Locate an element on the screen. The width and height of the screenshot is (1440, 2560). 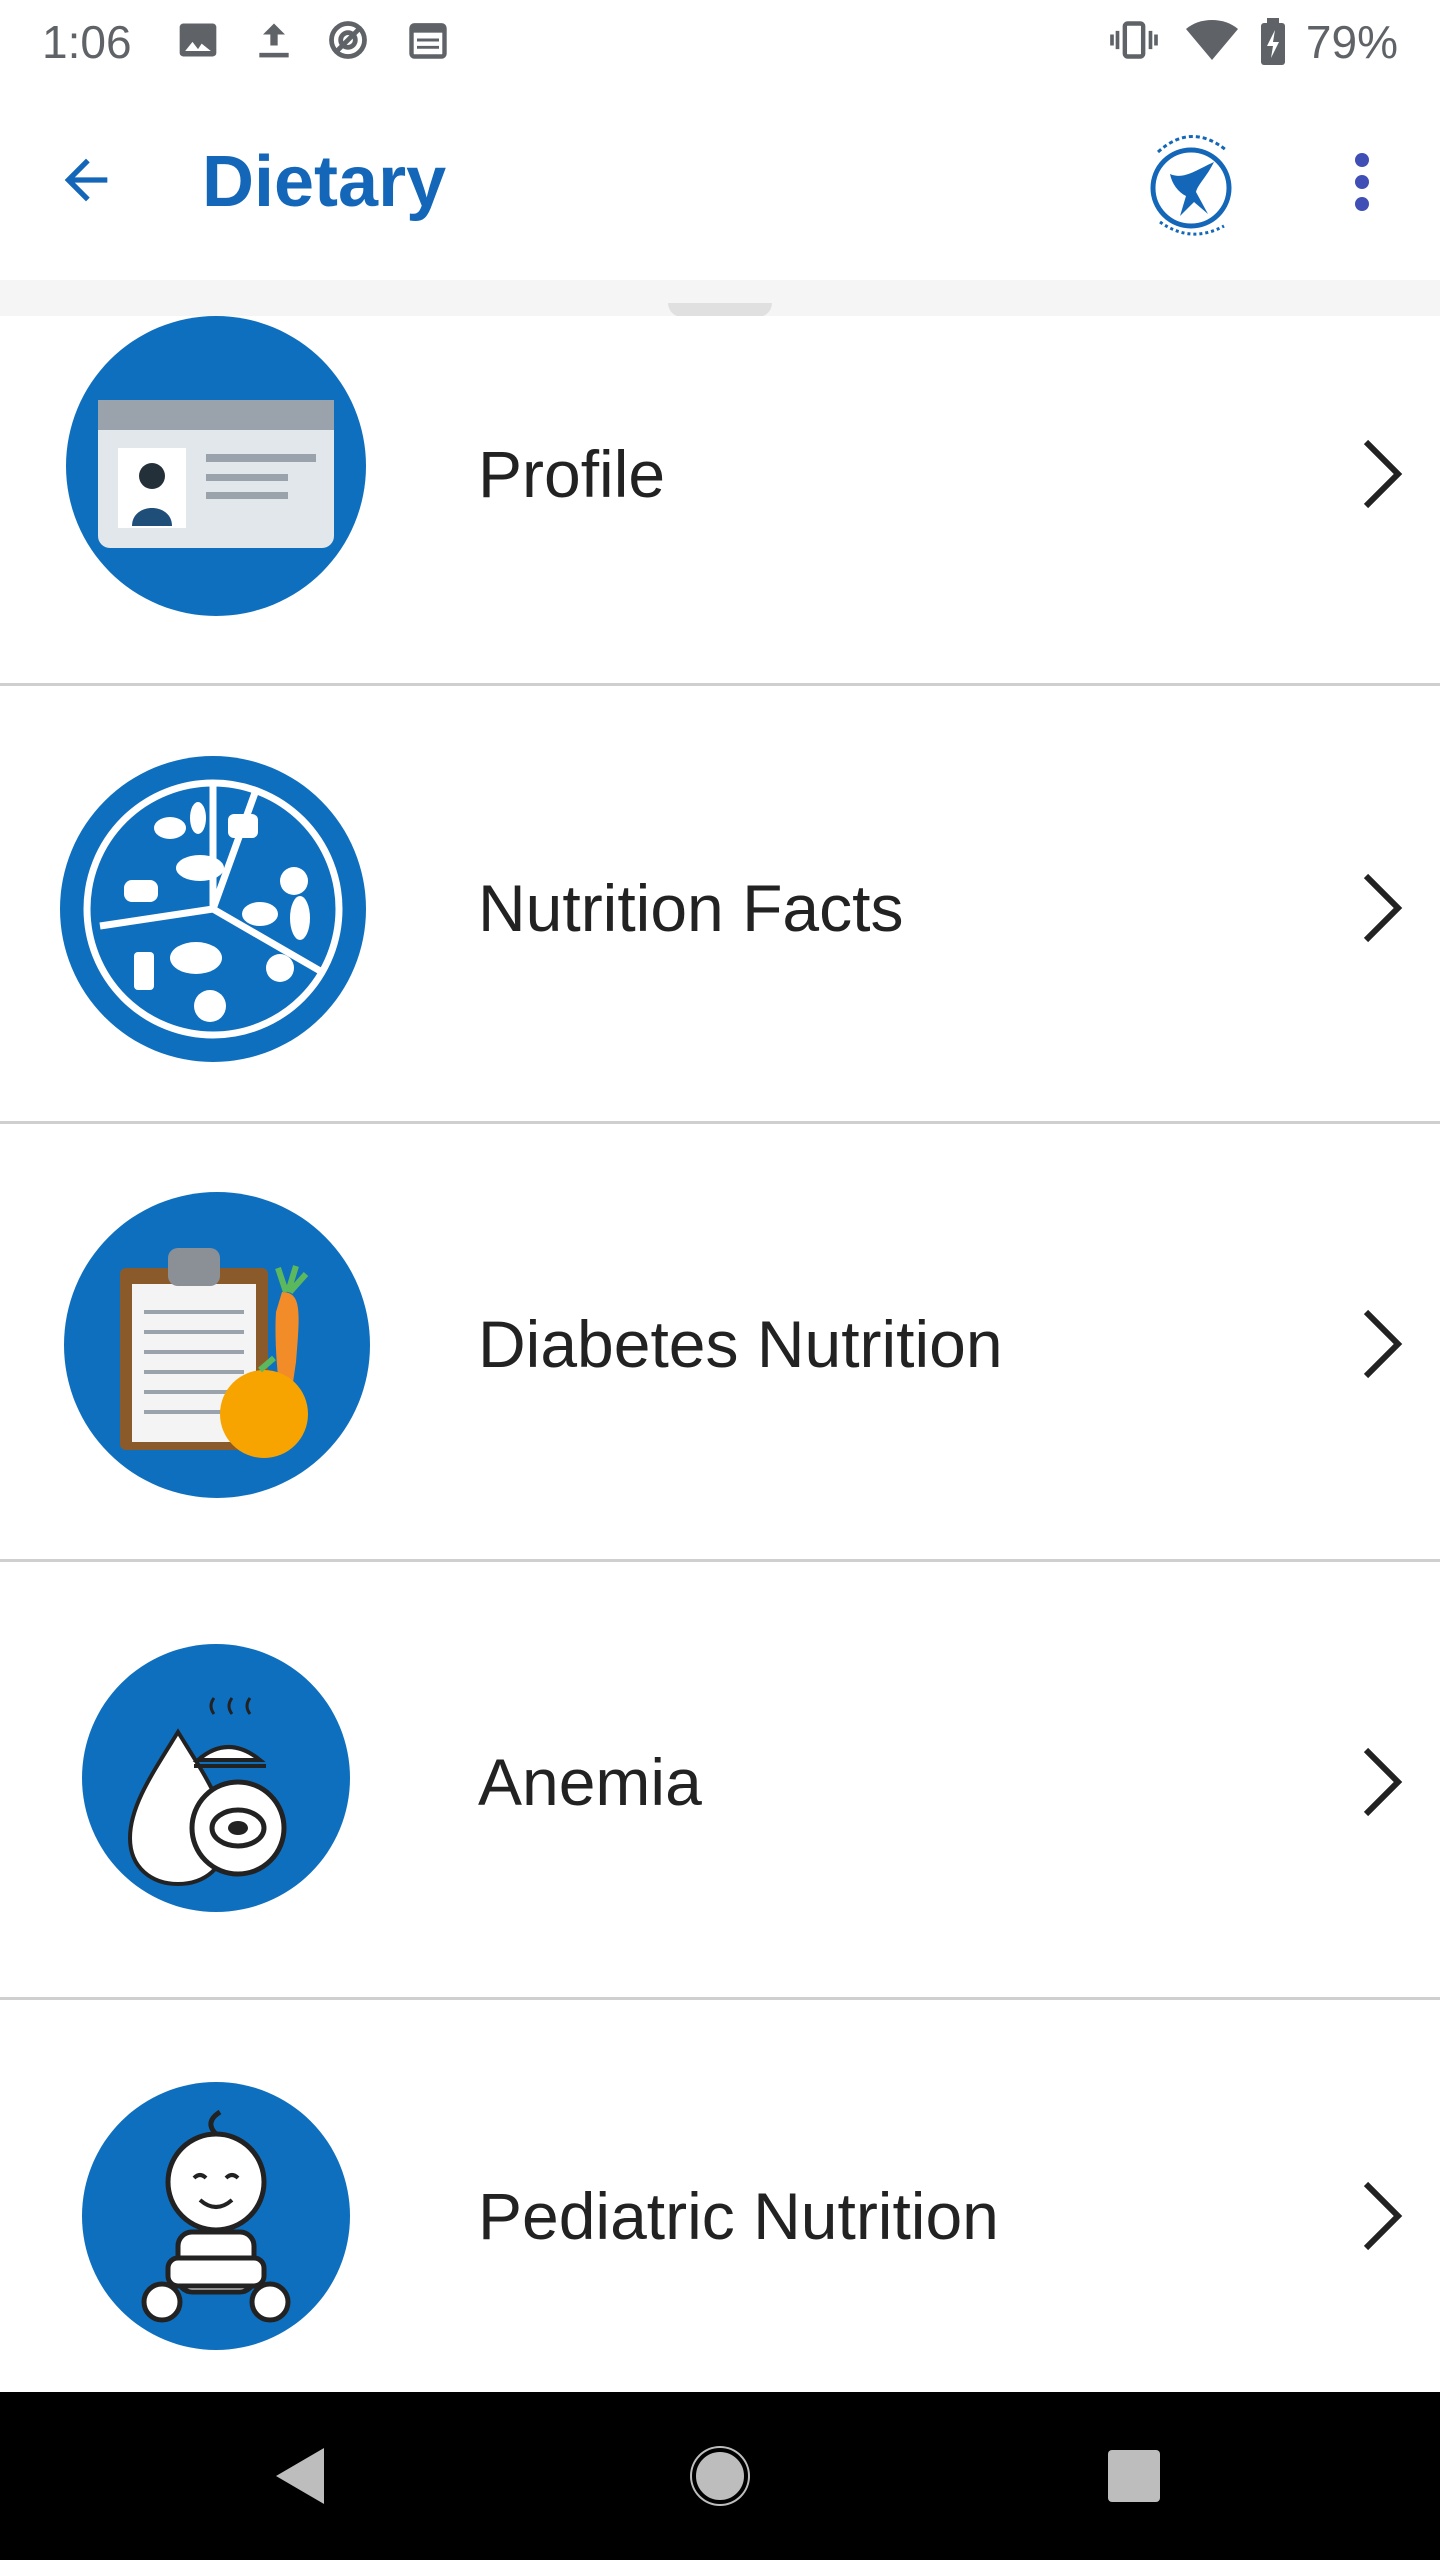
list-item-label: Nutrition Facts is located at coordinates (691, 908).